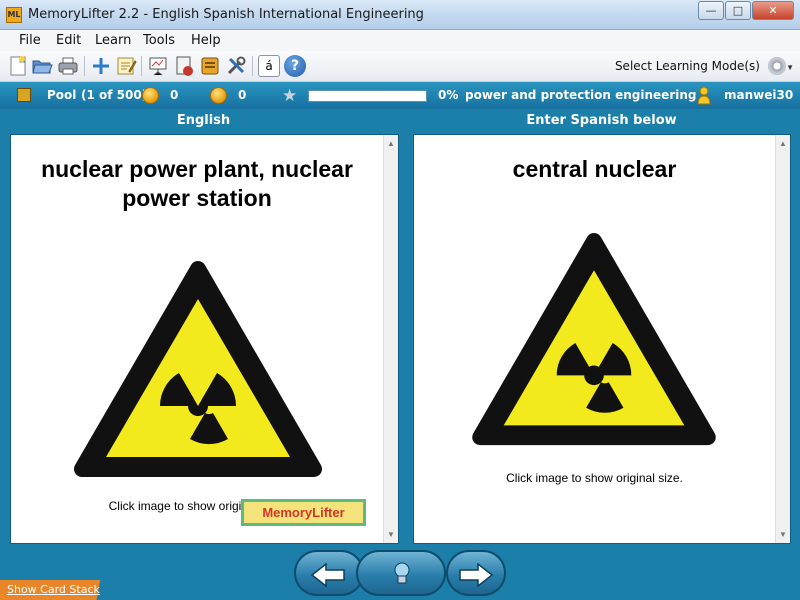 This screenshot has height=600, width=800. I want to click on star-icon: ★, so click(290, 96).